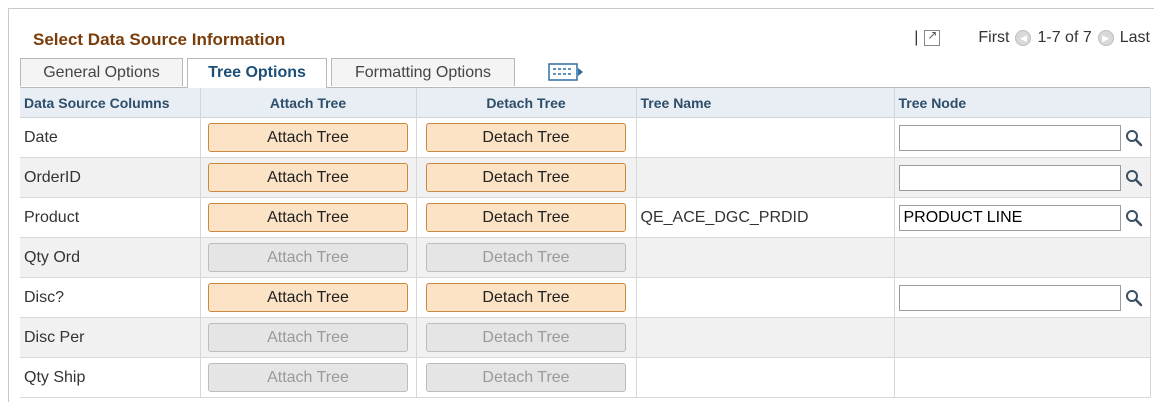  Describe the element at coordinates (566, 72) in the screenshot. I see `grid-view-icon` at that location.